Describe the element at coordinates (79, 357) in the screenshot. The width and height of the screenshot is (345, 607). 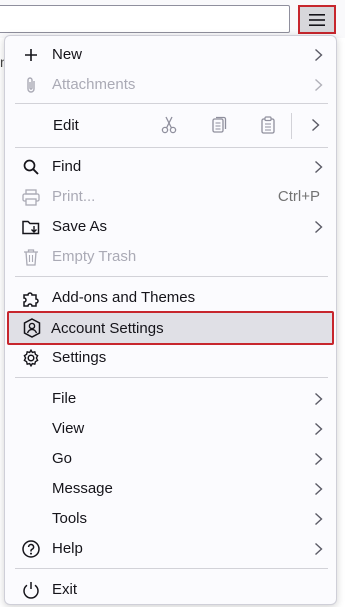
I see `menu-item-label: Settings` at that location.